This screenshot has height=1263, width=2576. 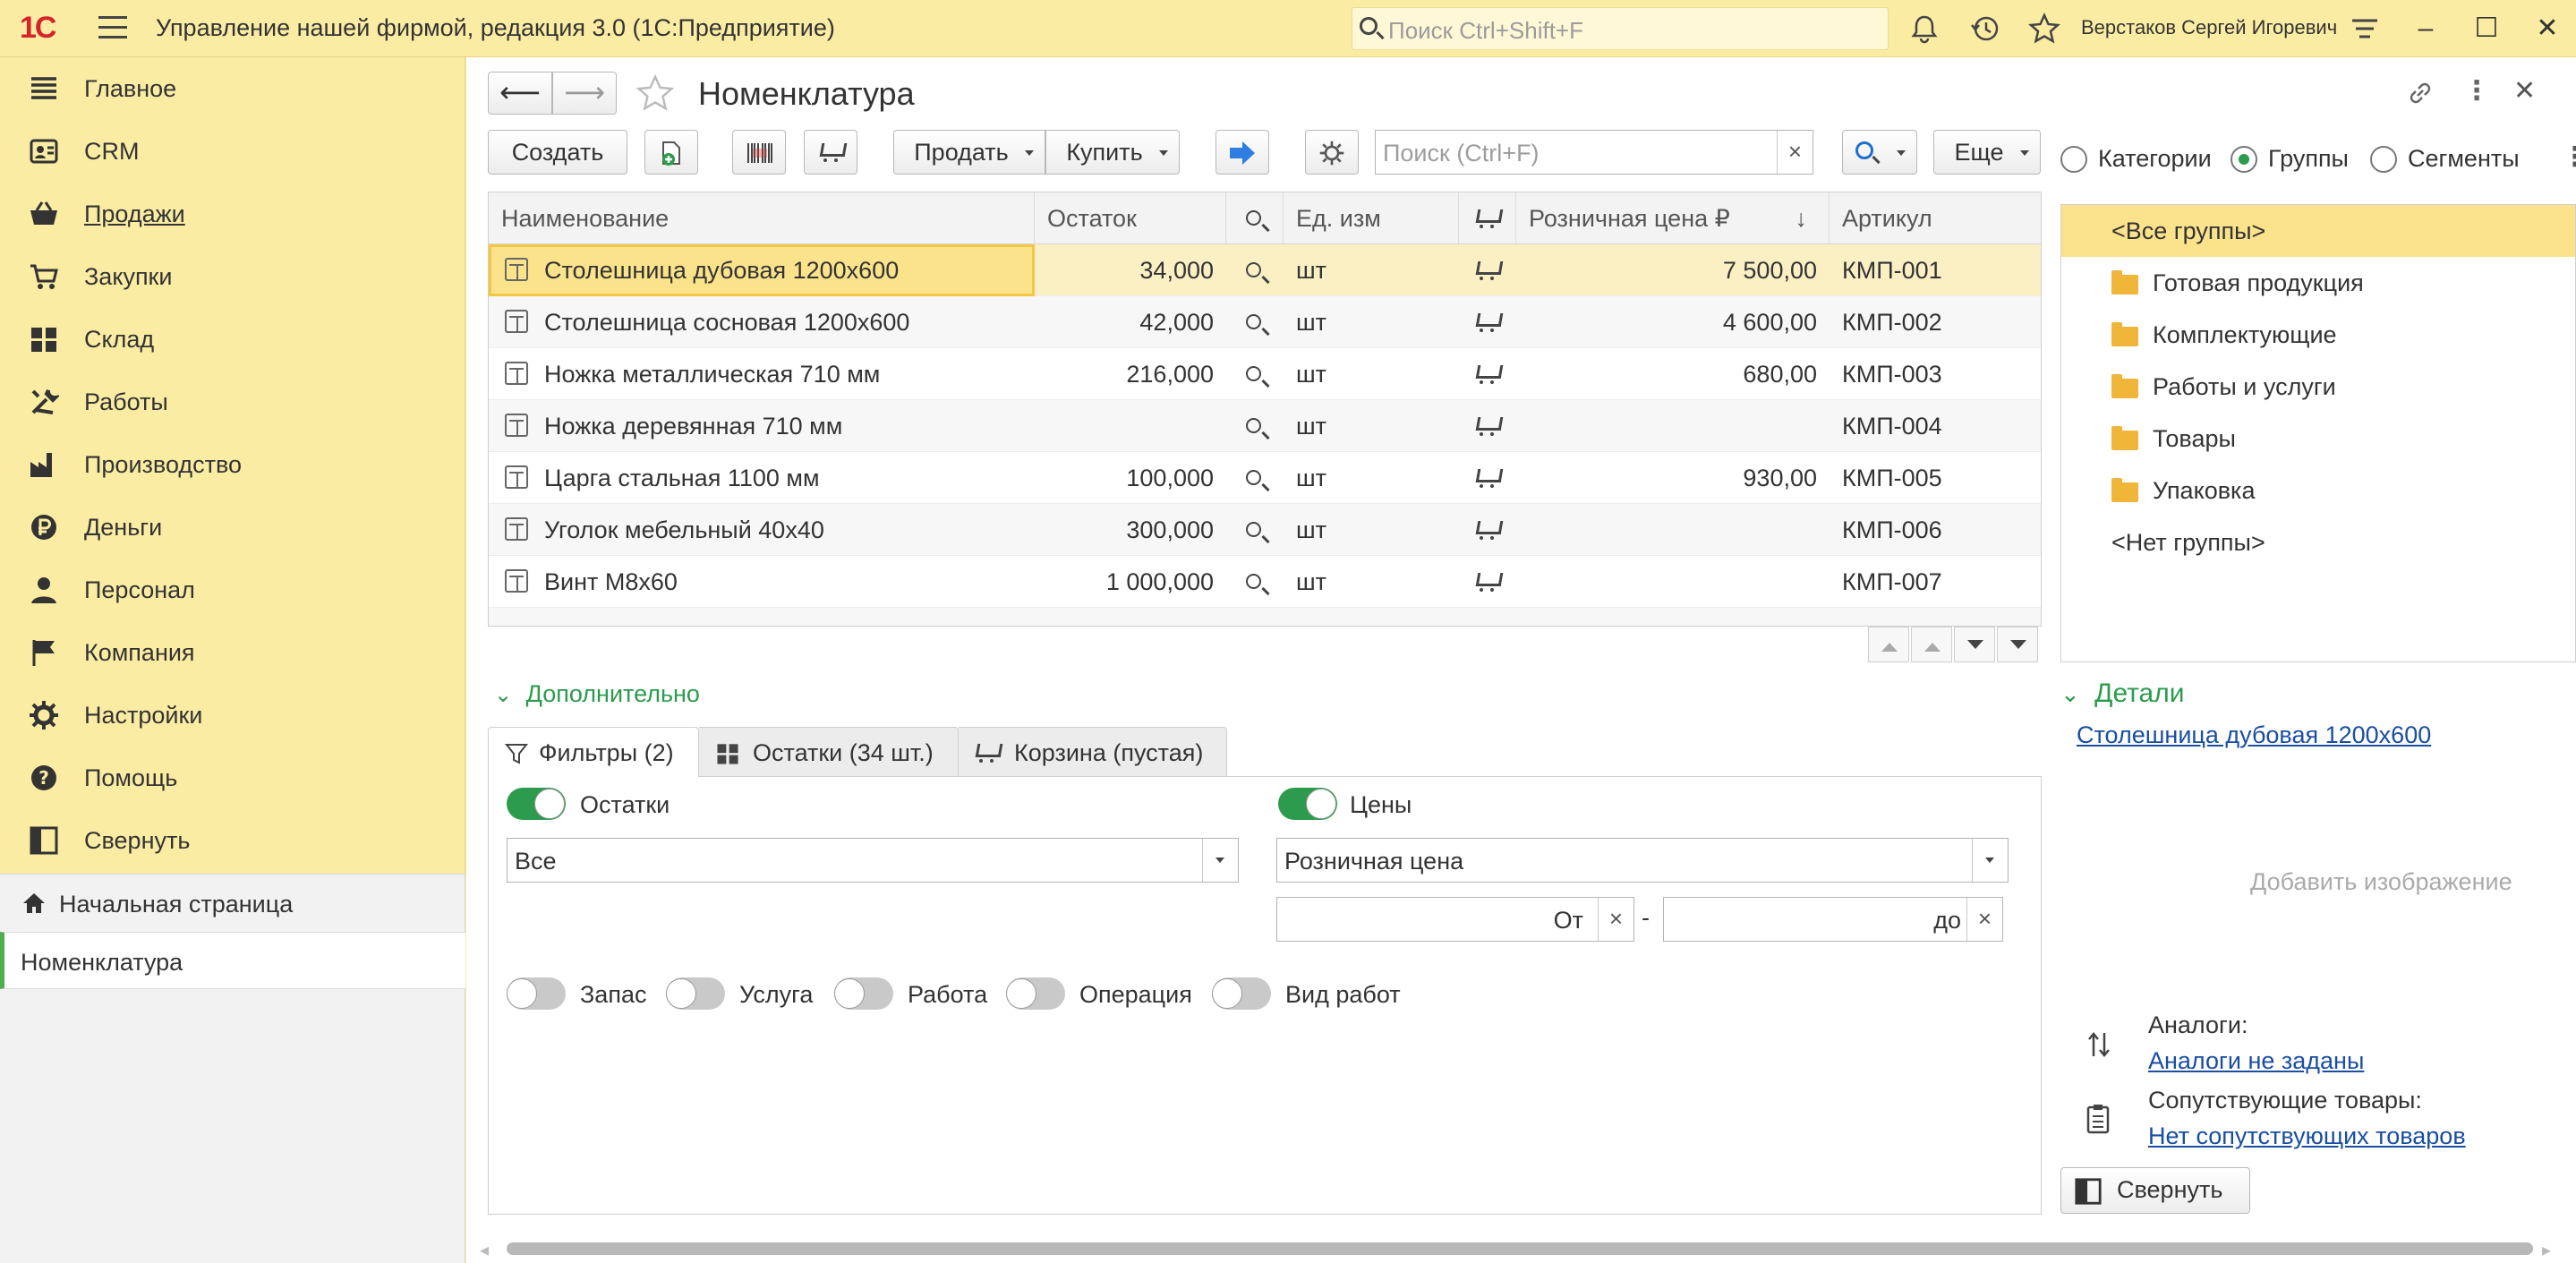 I want to click on clear-price-to-button: ×, so click(x=1984, y=920).